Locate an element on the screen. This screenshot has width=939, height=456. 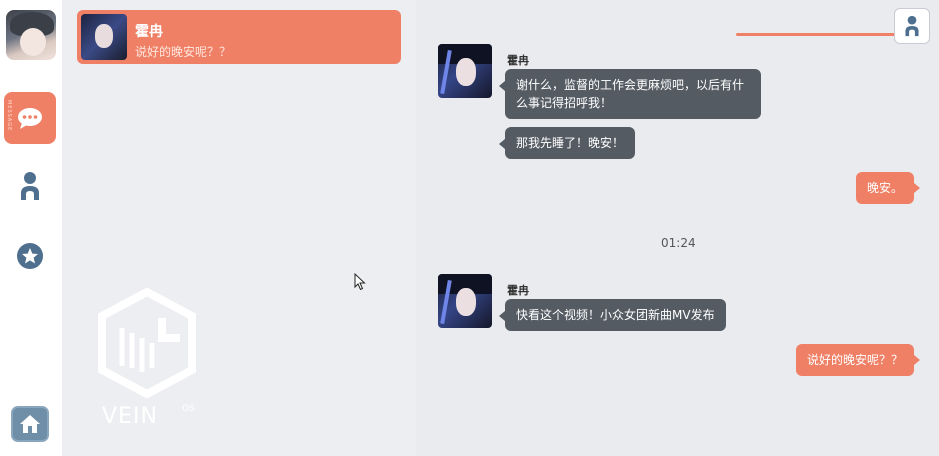
star-icon is located at coordinates (30, 256).